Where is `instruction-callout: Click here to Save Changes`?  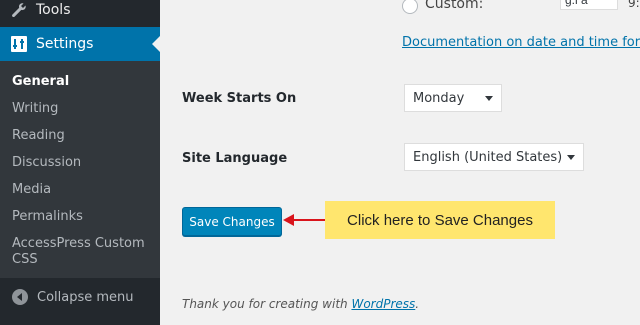 instruction-callout: Click here to Save Changes is located at coordinates (440, 220).